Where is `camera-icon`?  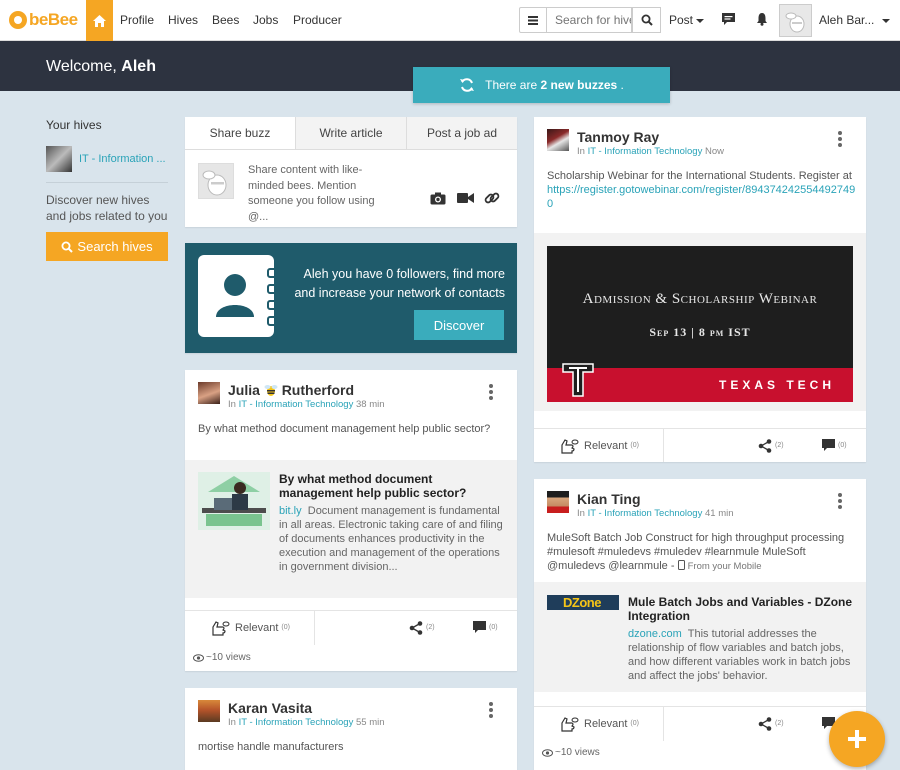 camera-icon is located at coordinates (438, 198).